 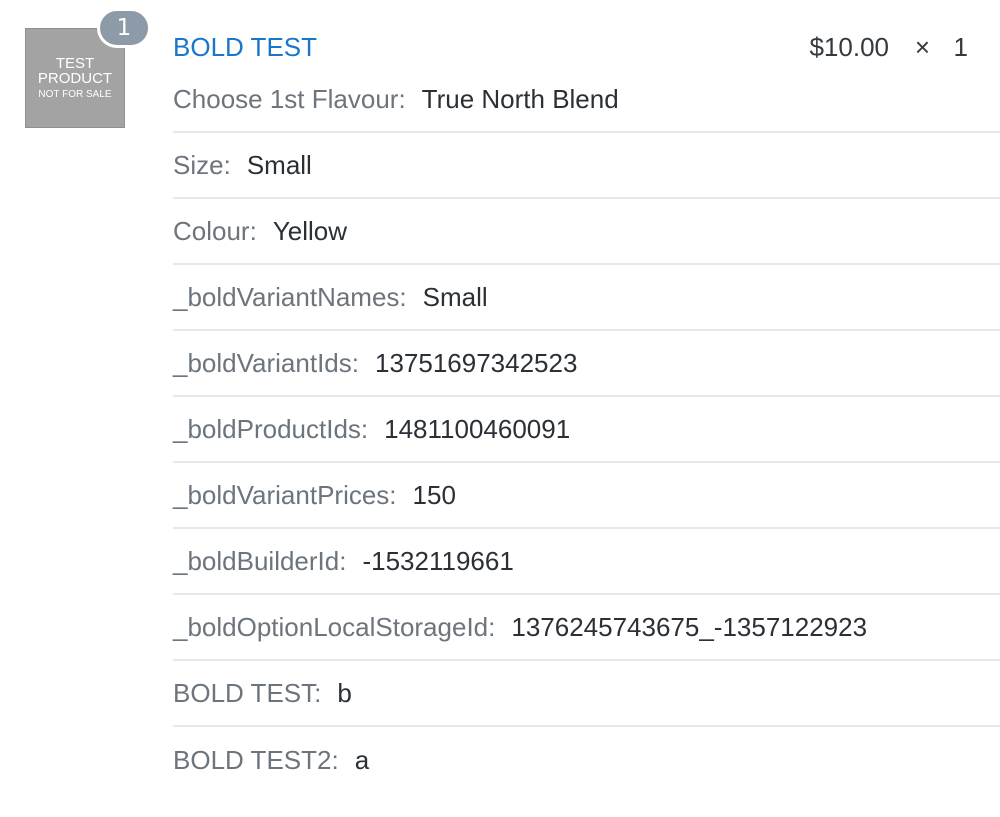 What do you see at coordinates (260, 560) in the screenshot?
I see `property-key: _boldBuilderId:` at bounding box center [260, 560].